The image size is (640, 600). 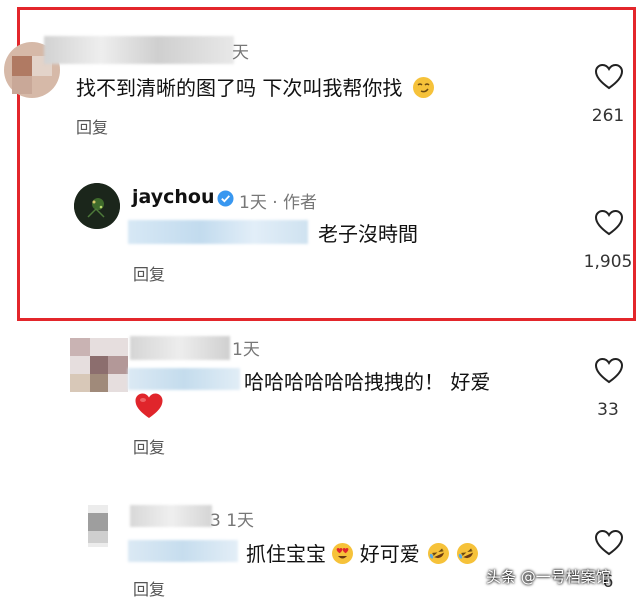 What do you see at coordinates (343, 553) in the screenshot?
I see `heart-eyes-emoji` at bounding box center [343, 553].